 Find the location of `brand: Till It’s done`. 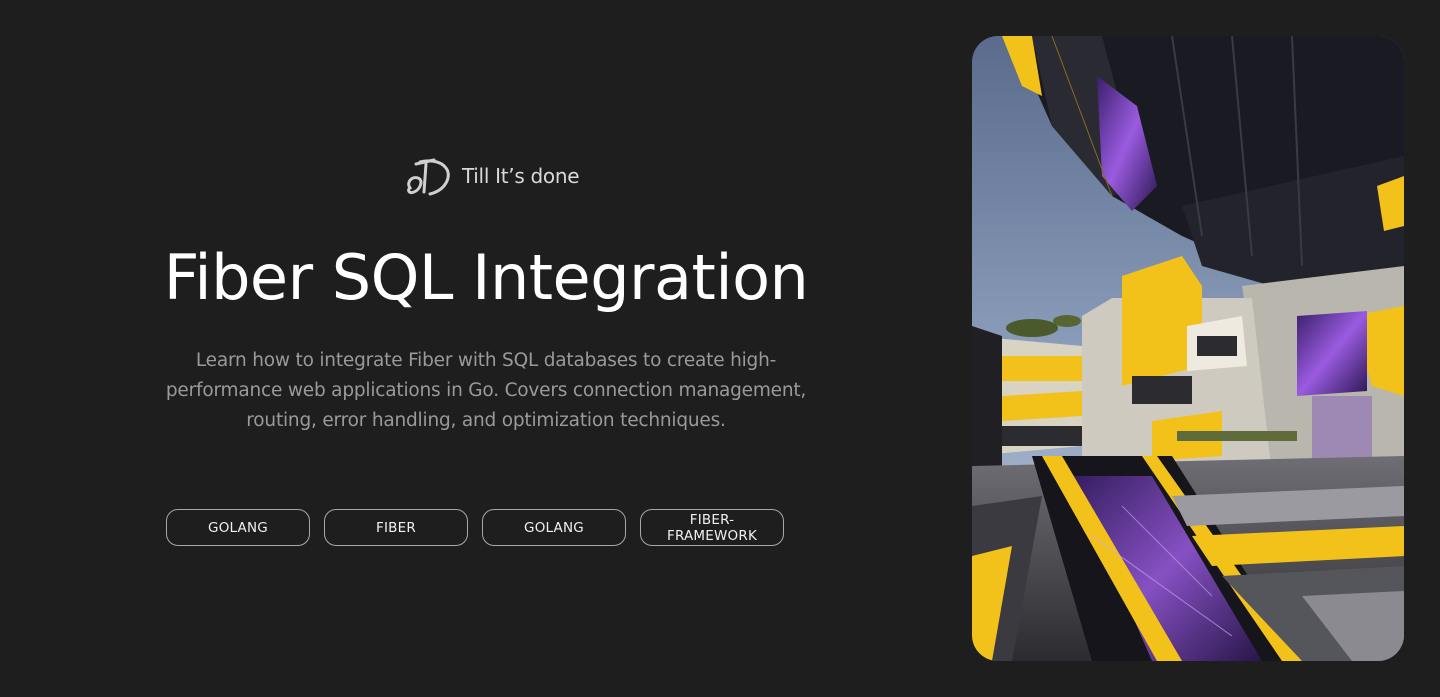

brand: Till It’s done is located at coordinates (492, 176).